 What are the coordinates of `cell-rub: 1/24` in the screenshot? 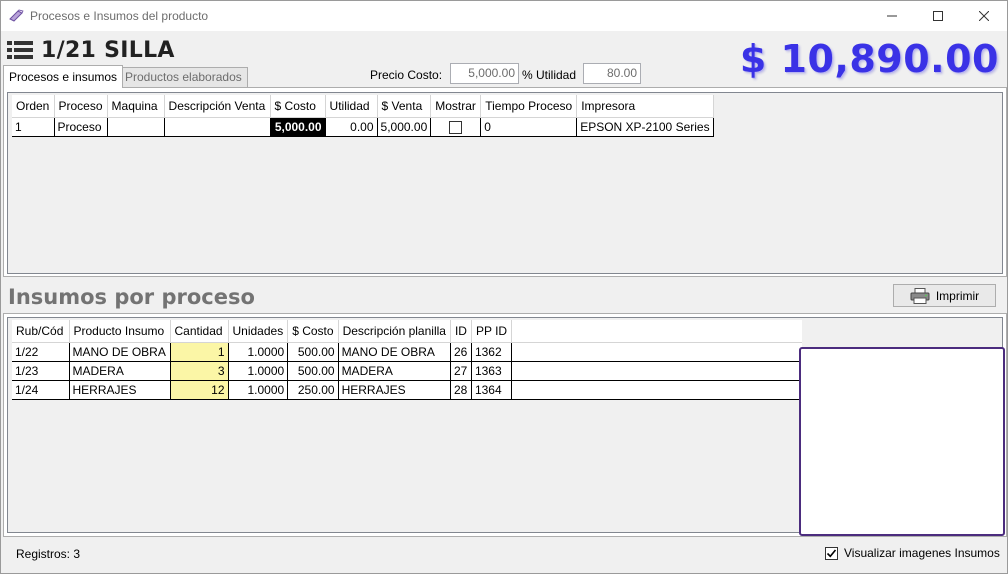 It's located at (41, 390).